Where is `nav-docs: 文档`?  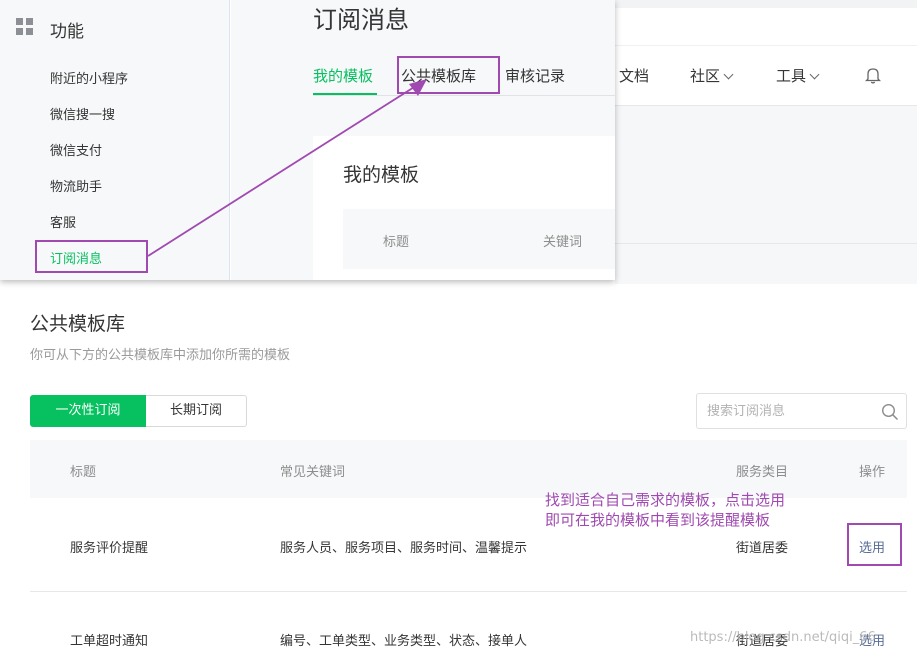
nav-docs: 文档 is located at coordinates (634, 75).